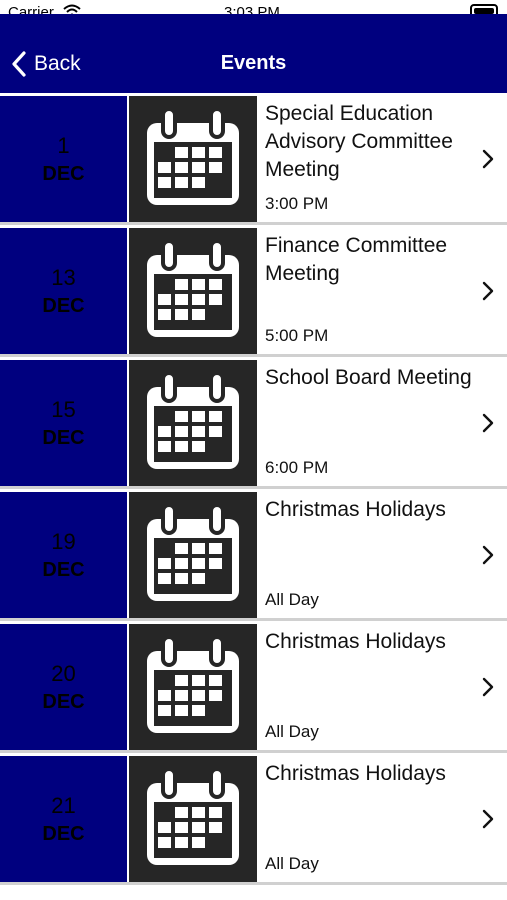 The image size is (507, 900). I want to click on navigation-bar: Back Events, so click(253, 53).